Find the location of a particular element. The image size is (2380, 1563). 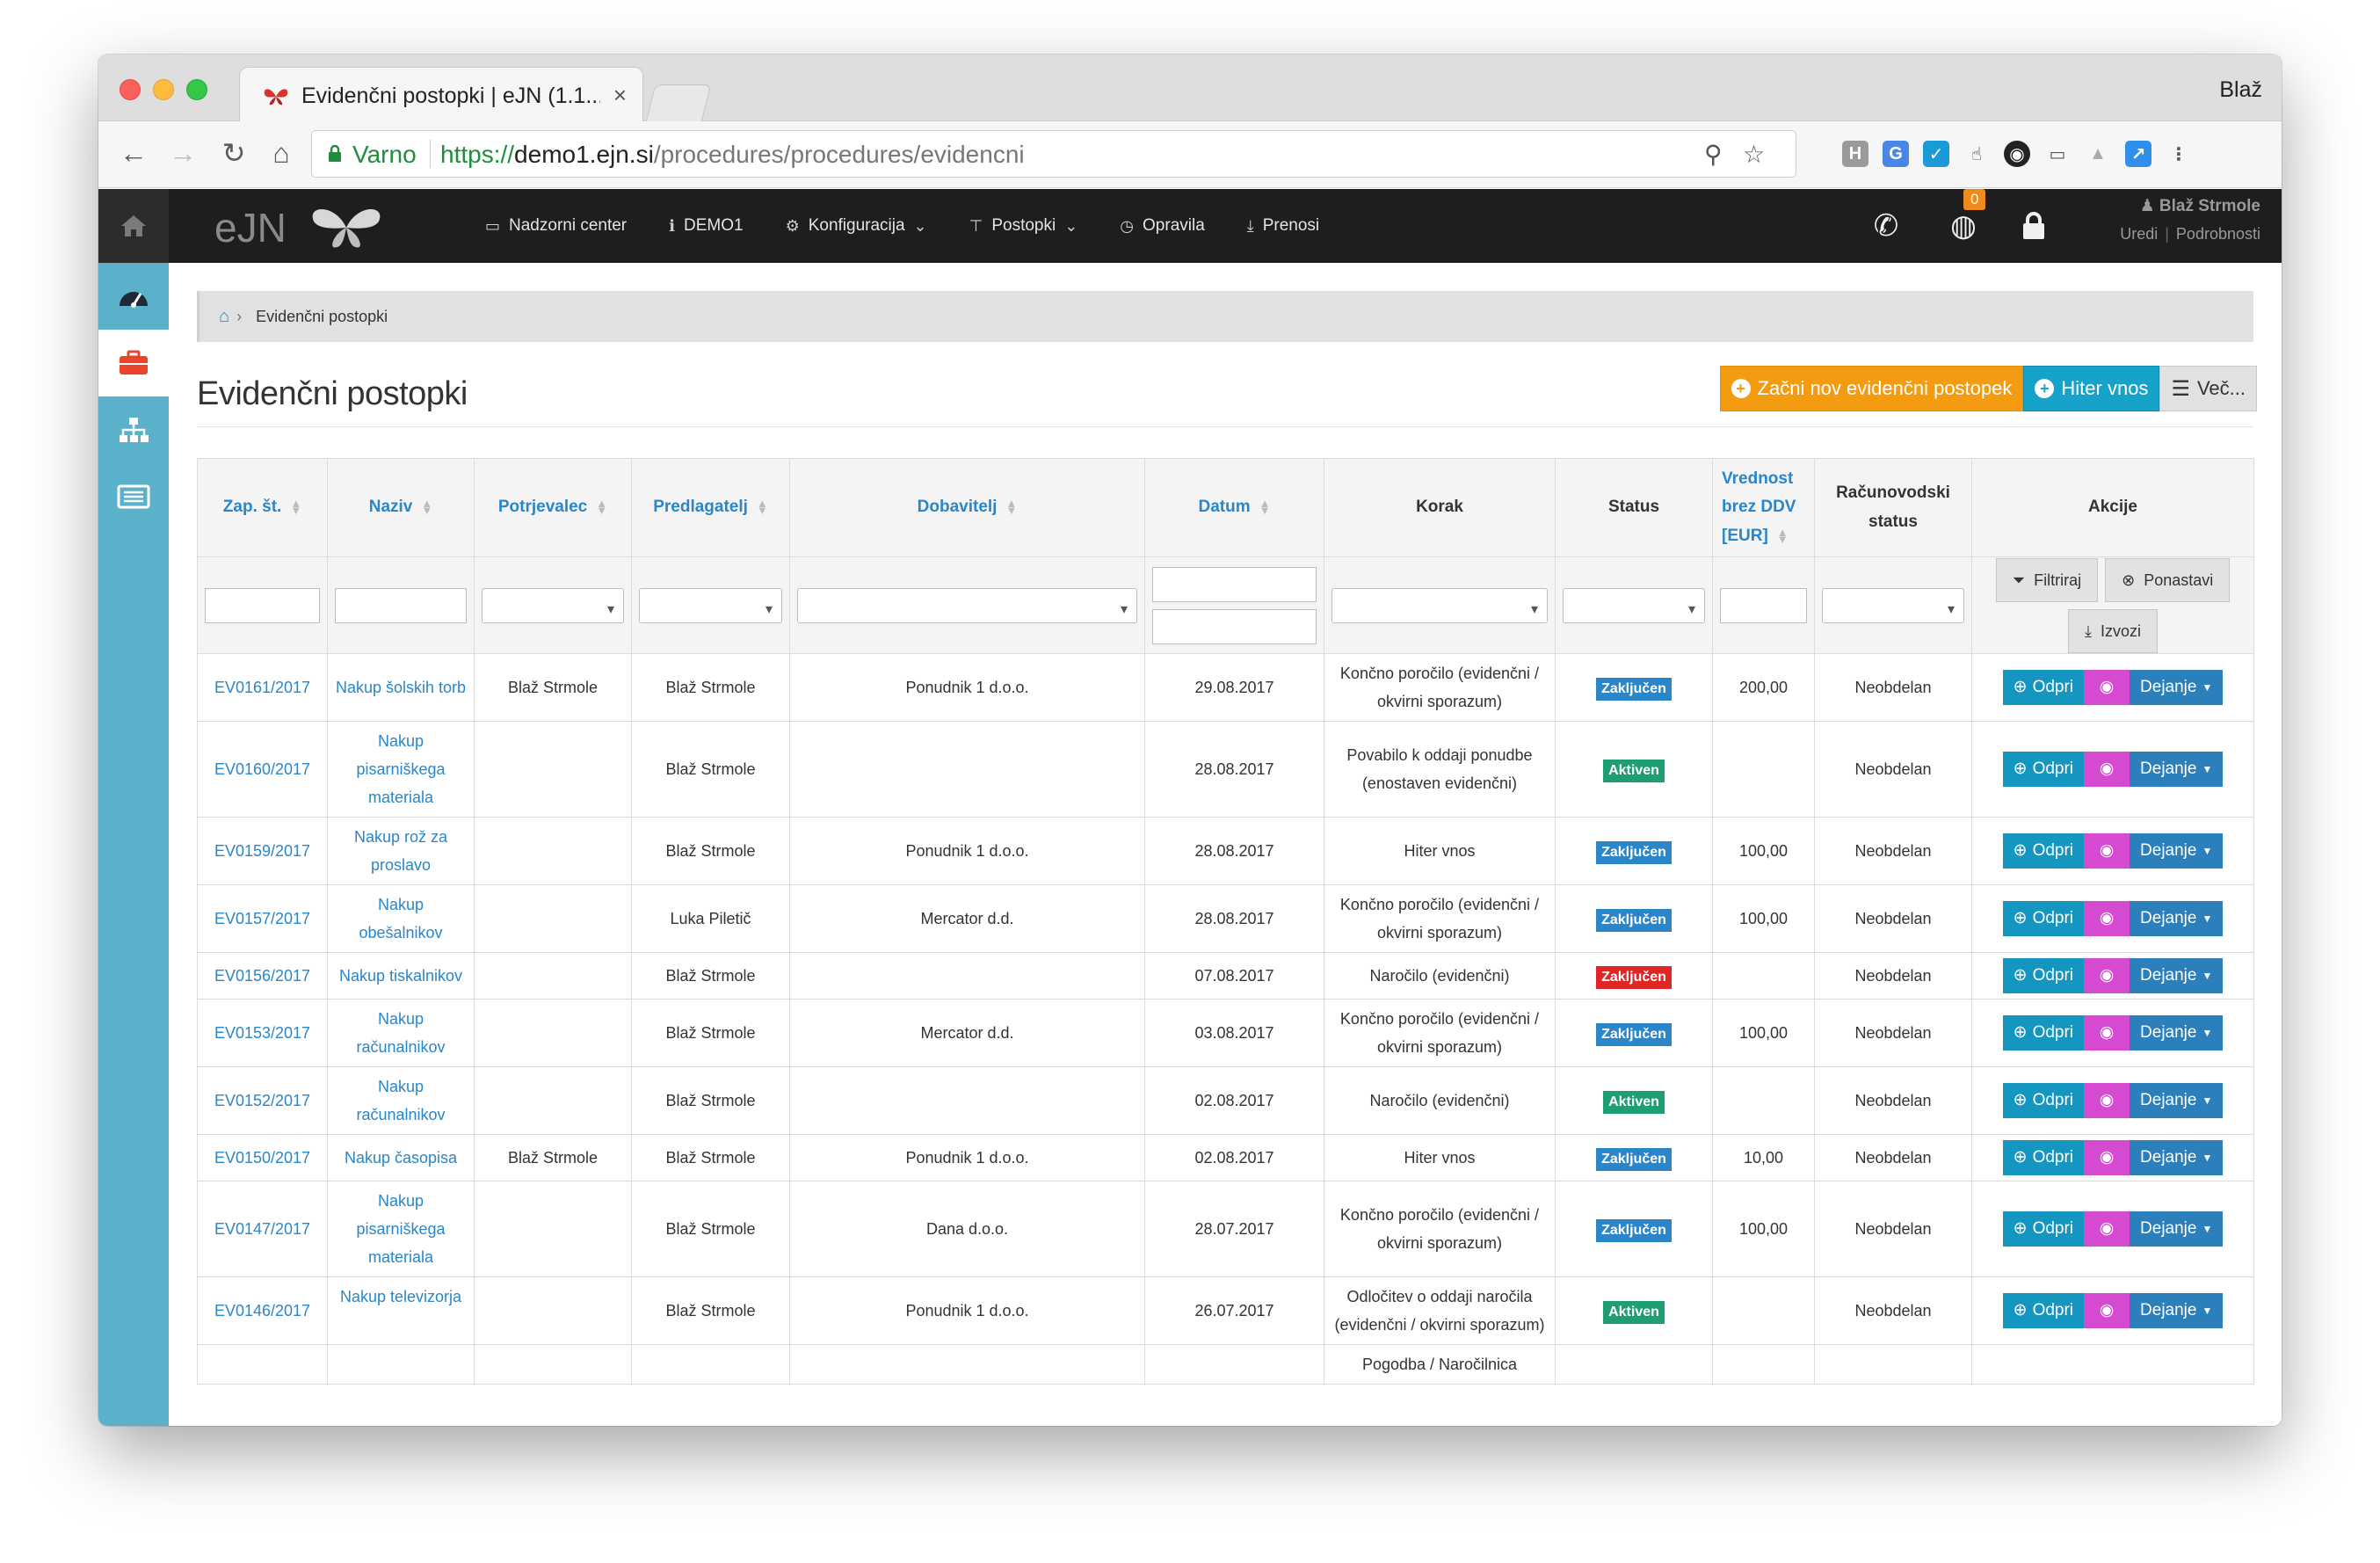

cell-zap: EV0150/2017 is located at coordinates (262, 1157).